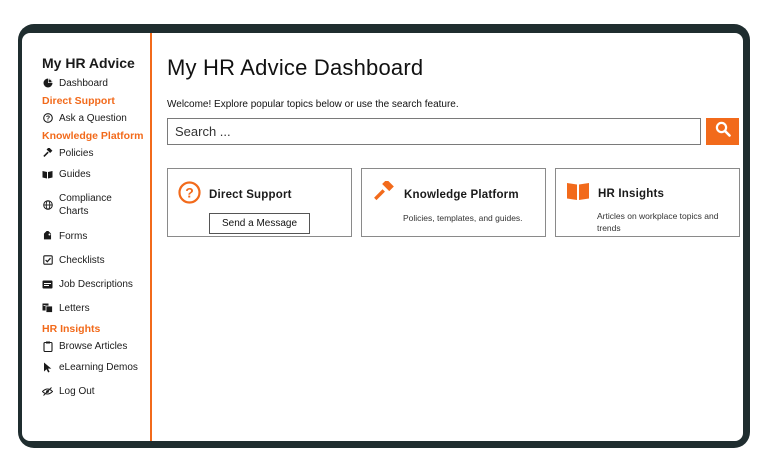 This screenshot has width=768, height=476. I want to click on sidebar-item-job-descriptions: Job Descriptions, so click(96, 284).